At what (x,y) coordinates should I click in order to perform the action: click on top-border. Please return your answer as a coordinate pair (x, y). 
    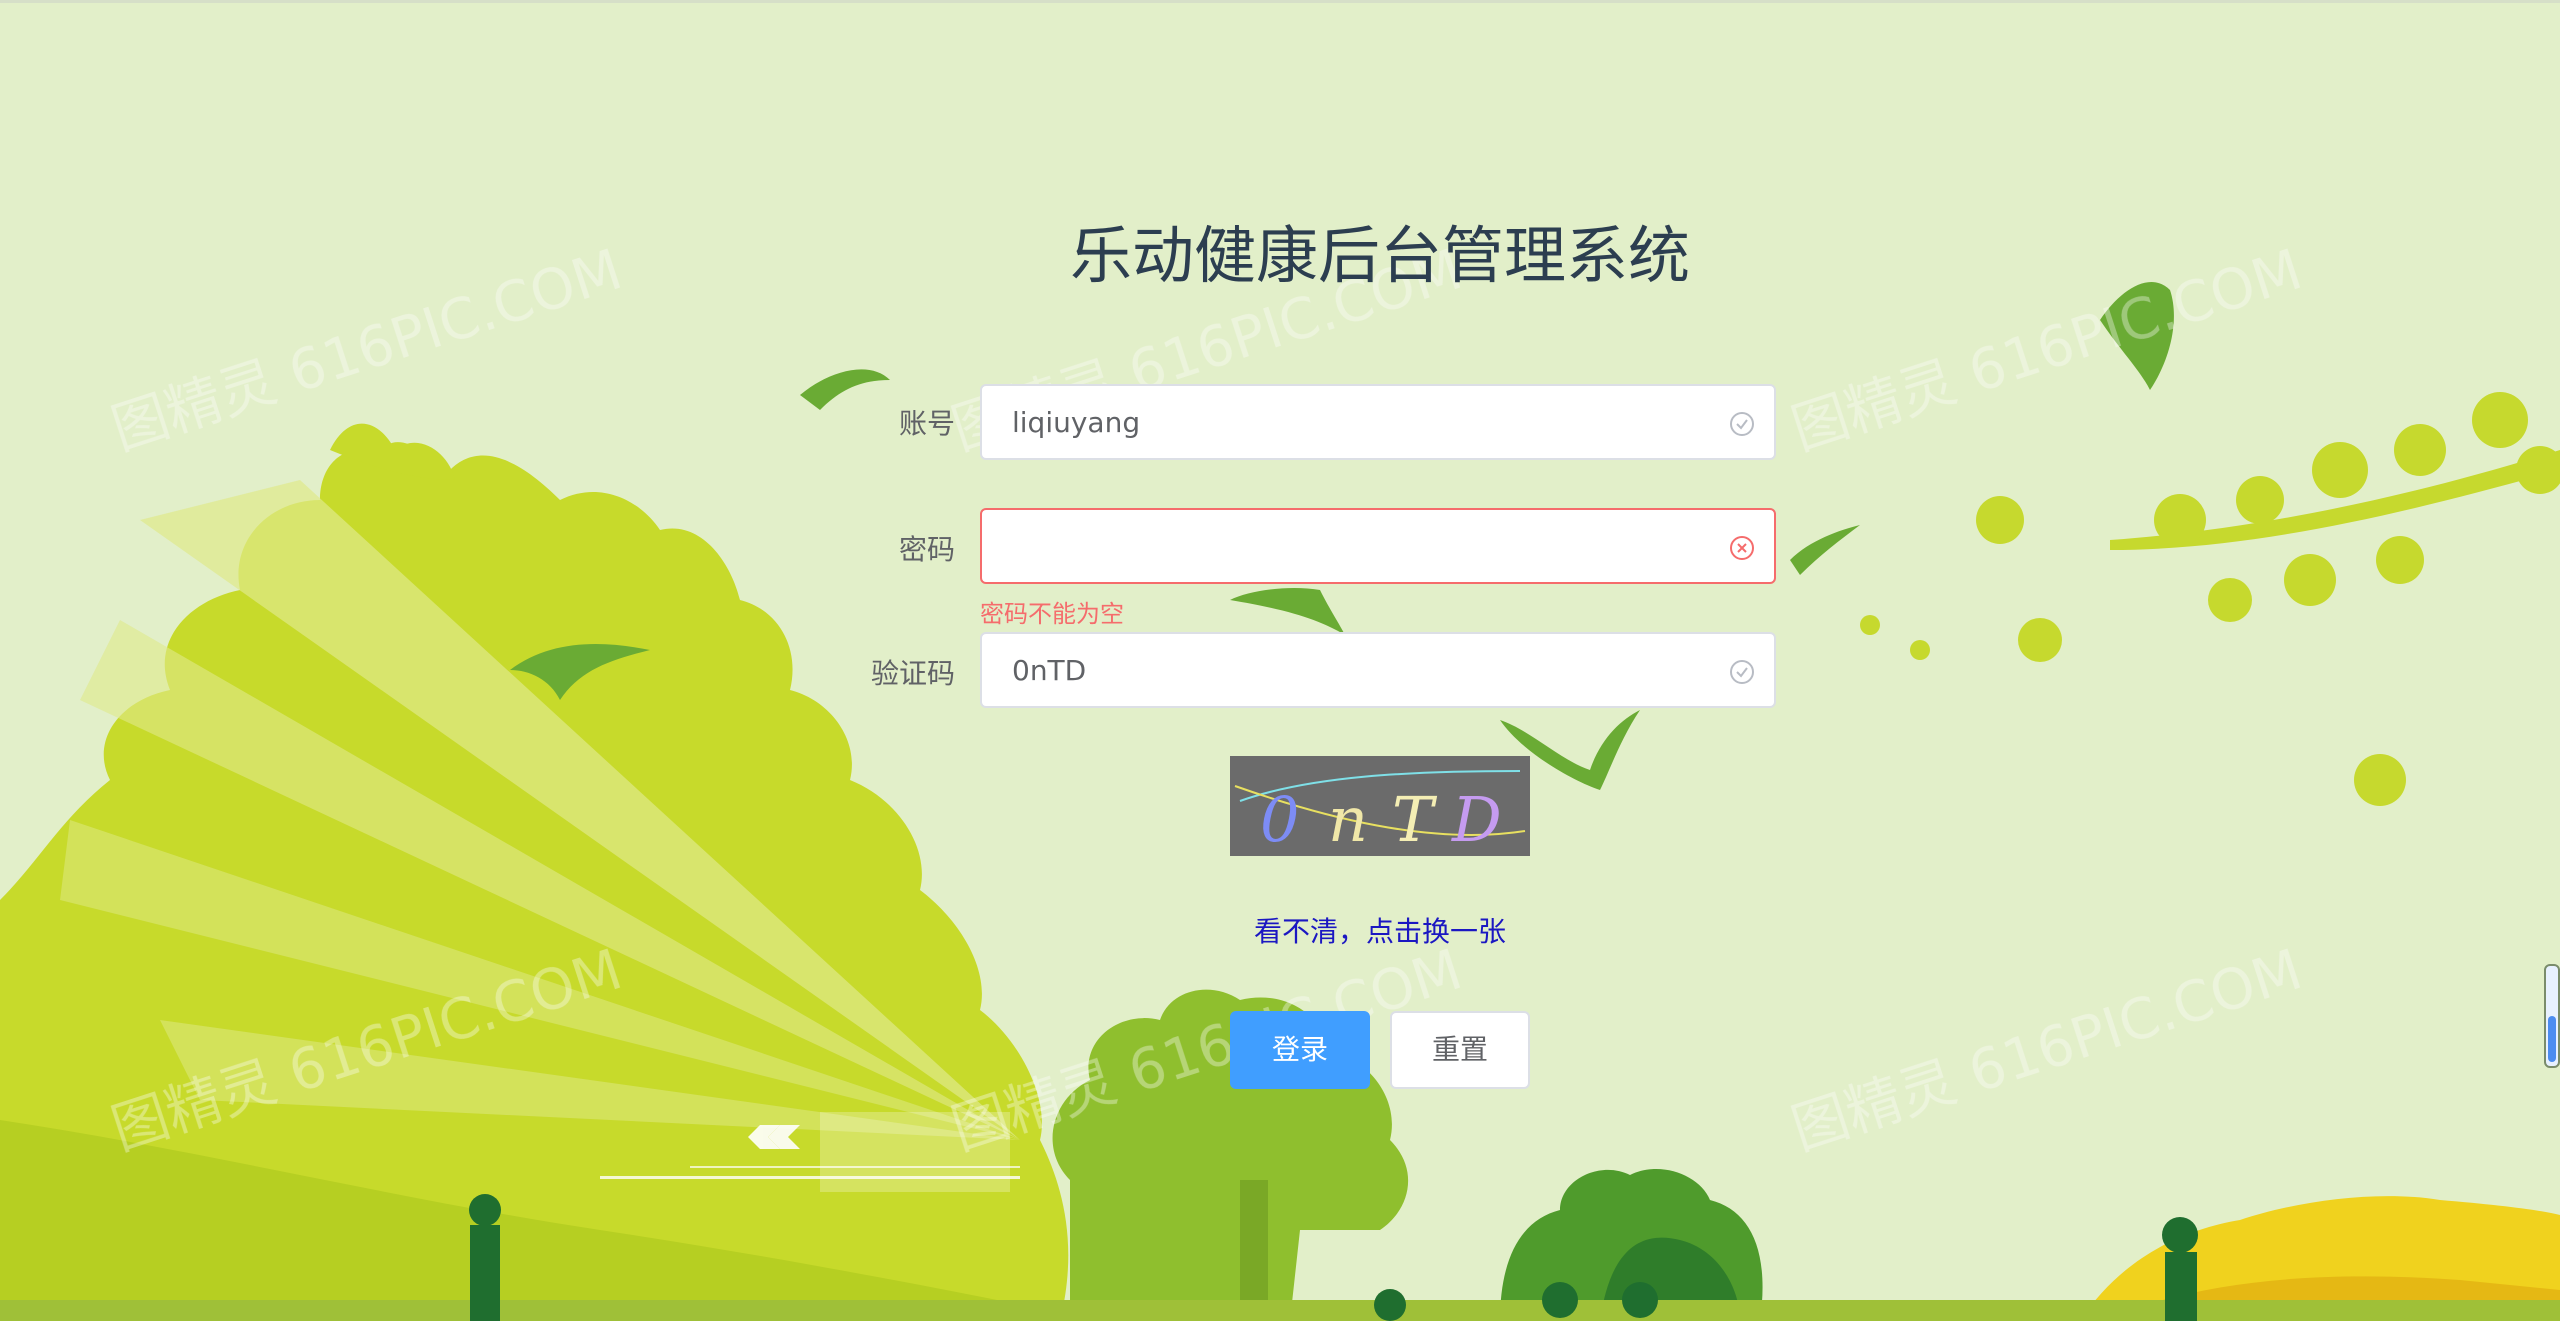
    Looking at the image, I should click on (1280, 1).